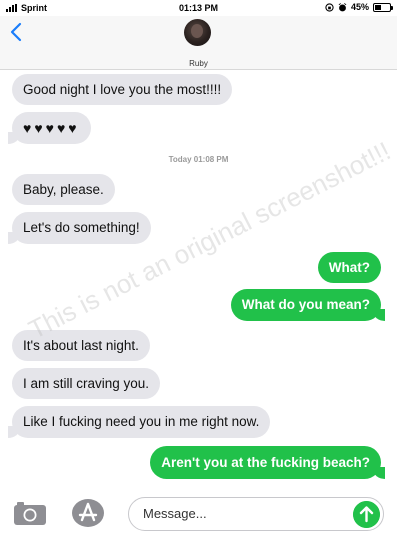  I want to click on conversation-header: Ruby, so click(198, 43).